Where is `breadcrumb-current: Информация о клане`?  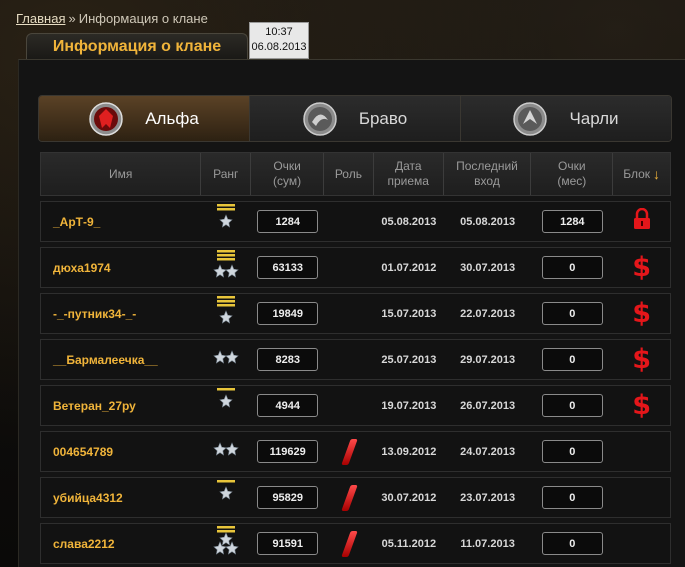 breadcrumb-current: Информация о клане is located at coordinates (143, 18).